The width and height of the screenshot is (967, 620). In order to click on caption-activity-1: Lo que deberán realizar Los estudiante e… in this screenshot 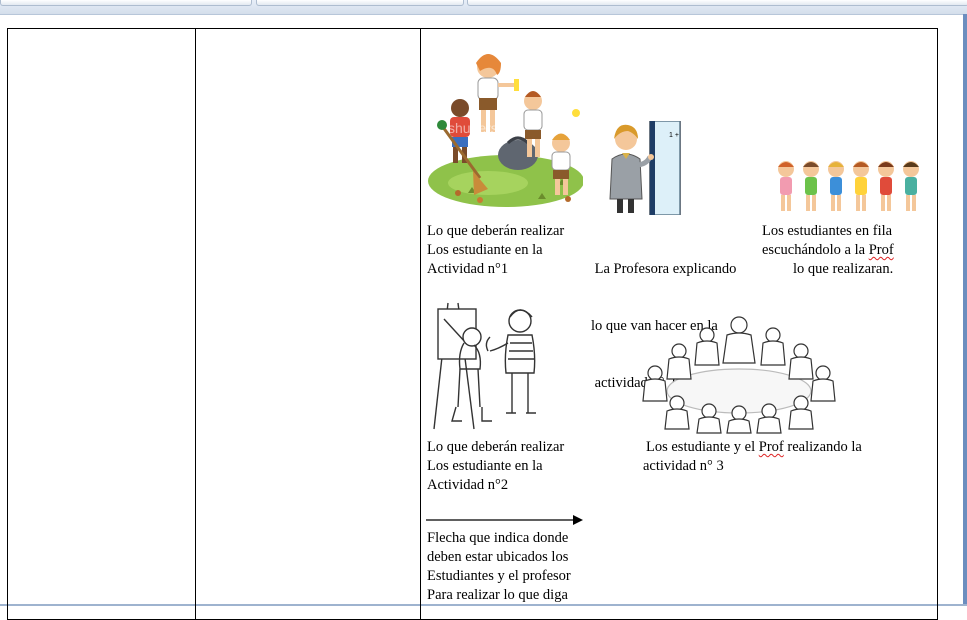, I will do `click(495, 250)`.